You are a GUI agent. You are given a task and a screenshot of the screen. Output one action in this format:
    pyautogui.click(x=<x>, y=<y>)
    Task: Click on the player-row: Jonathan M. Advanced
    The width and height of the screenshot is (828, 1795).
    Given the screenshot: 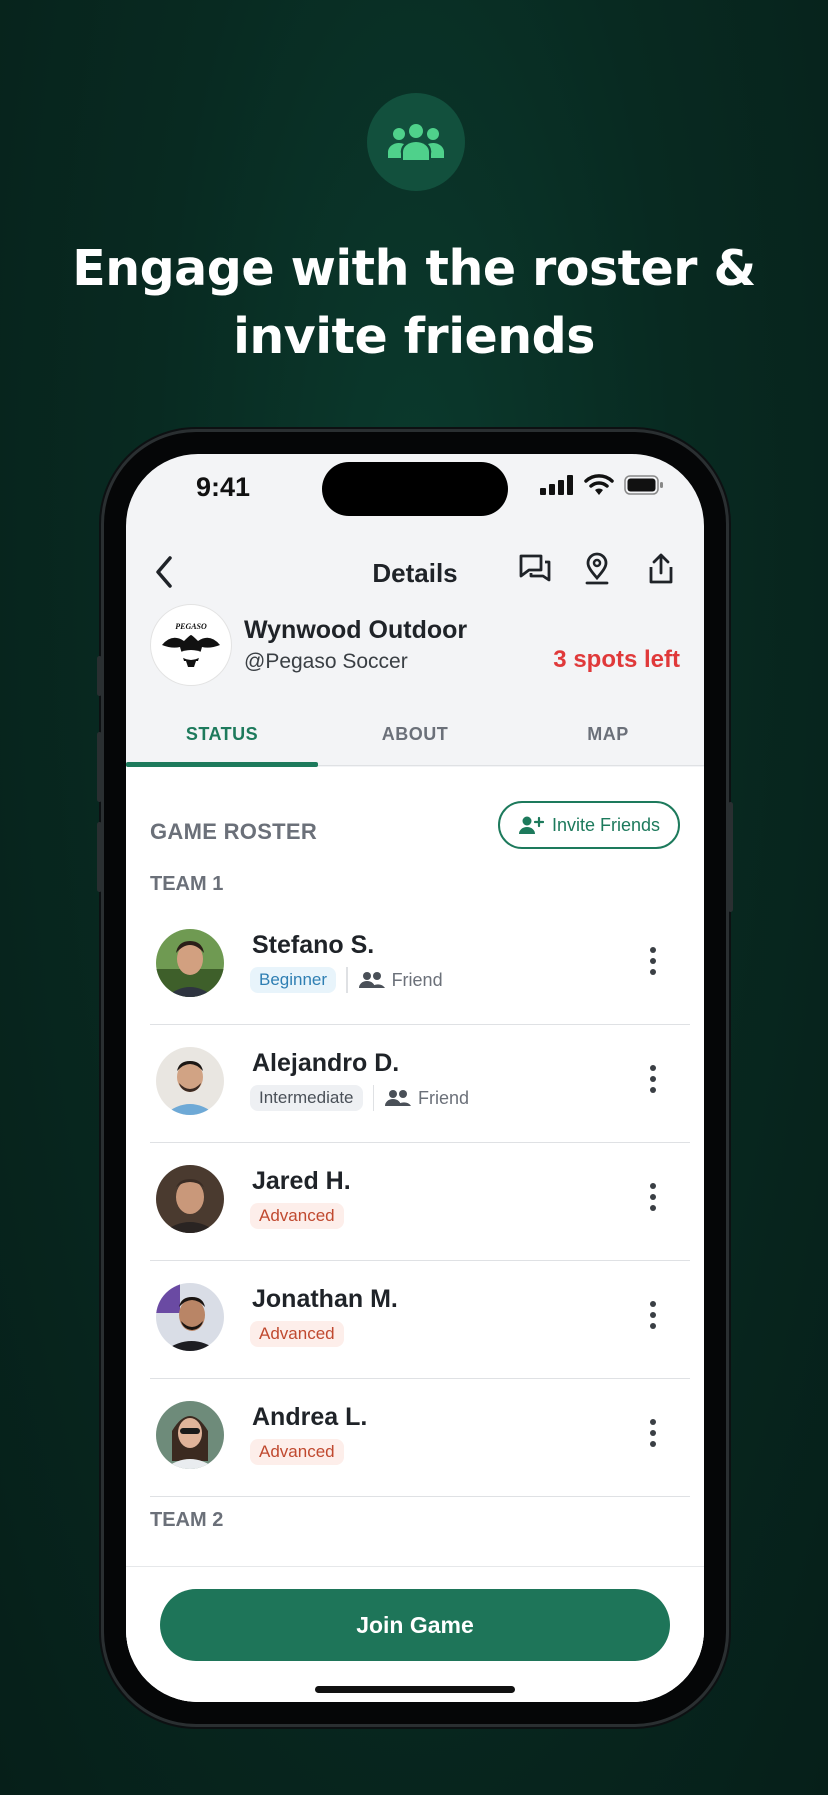 What is the action you would take?
    pyautogui.click(x=420, y=1320)
    